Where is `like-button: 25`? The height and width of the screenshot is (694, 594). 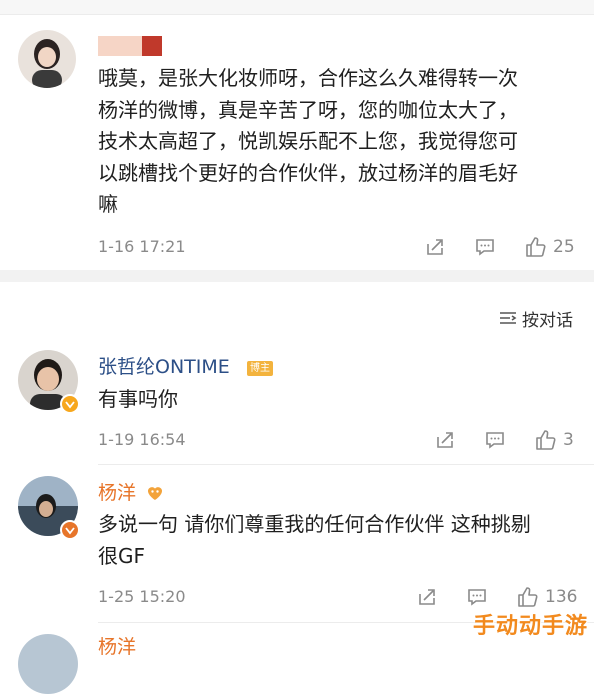
like-button: 25 is located at coordinates (549, 247).